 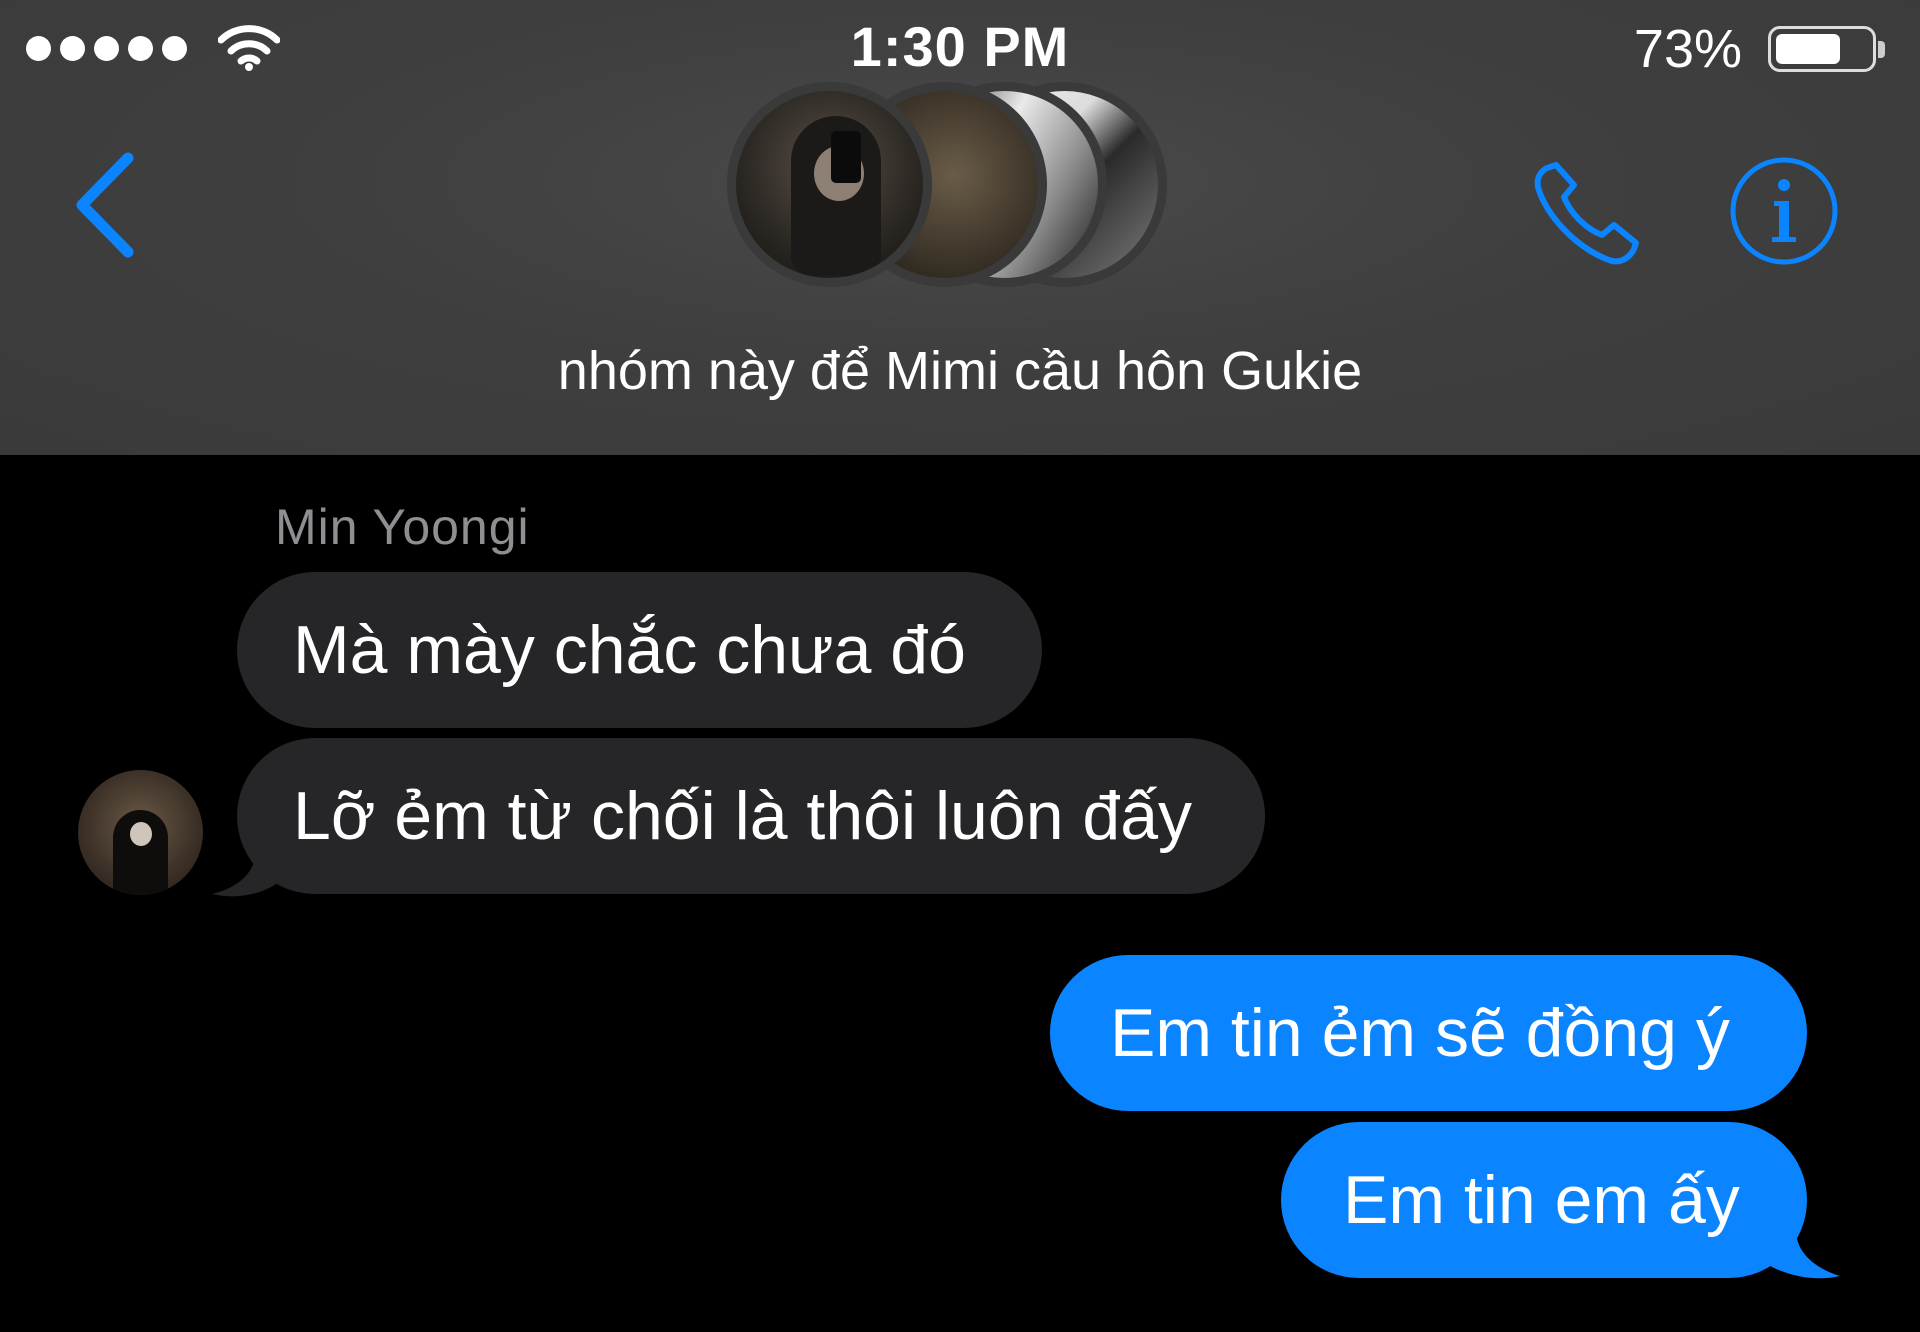 I want to click on sender-avatar, so click(x=140, y=832).